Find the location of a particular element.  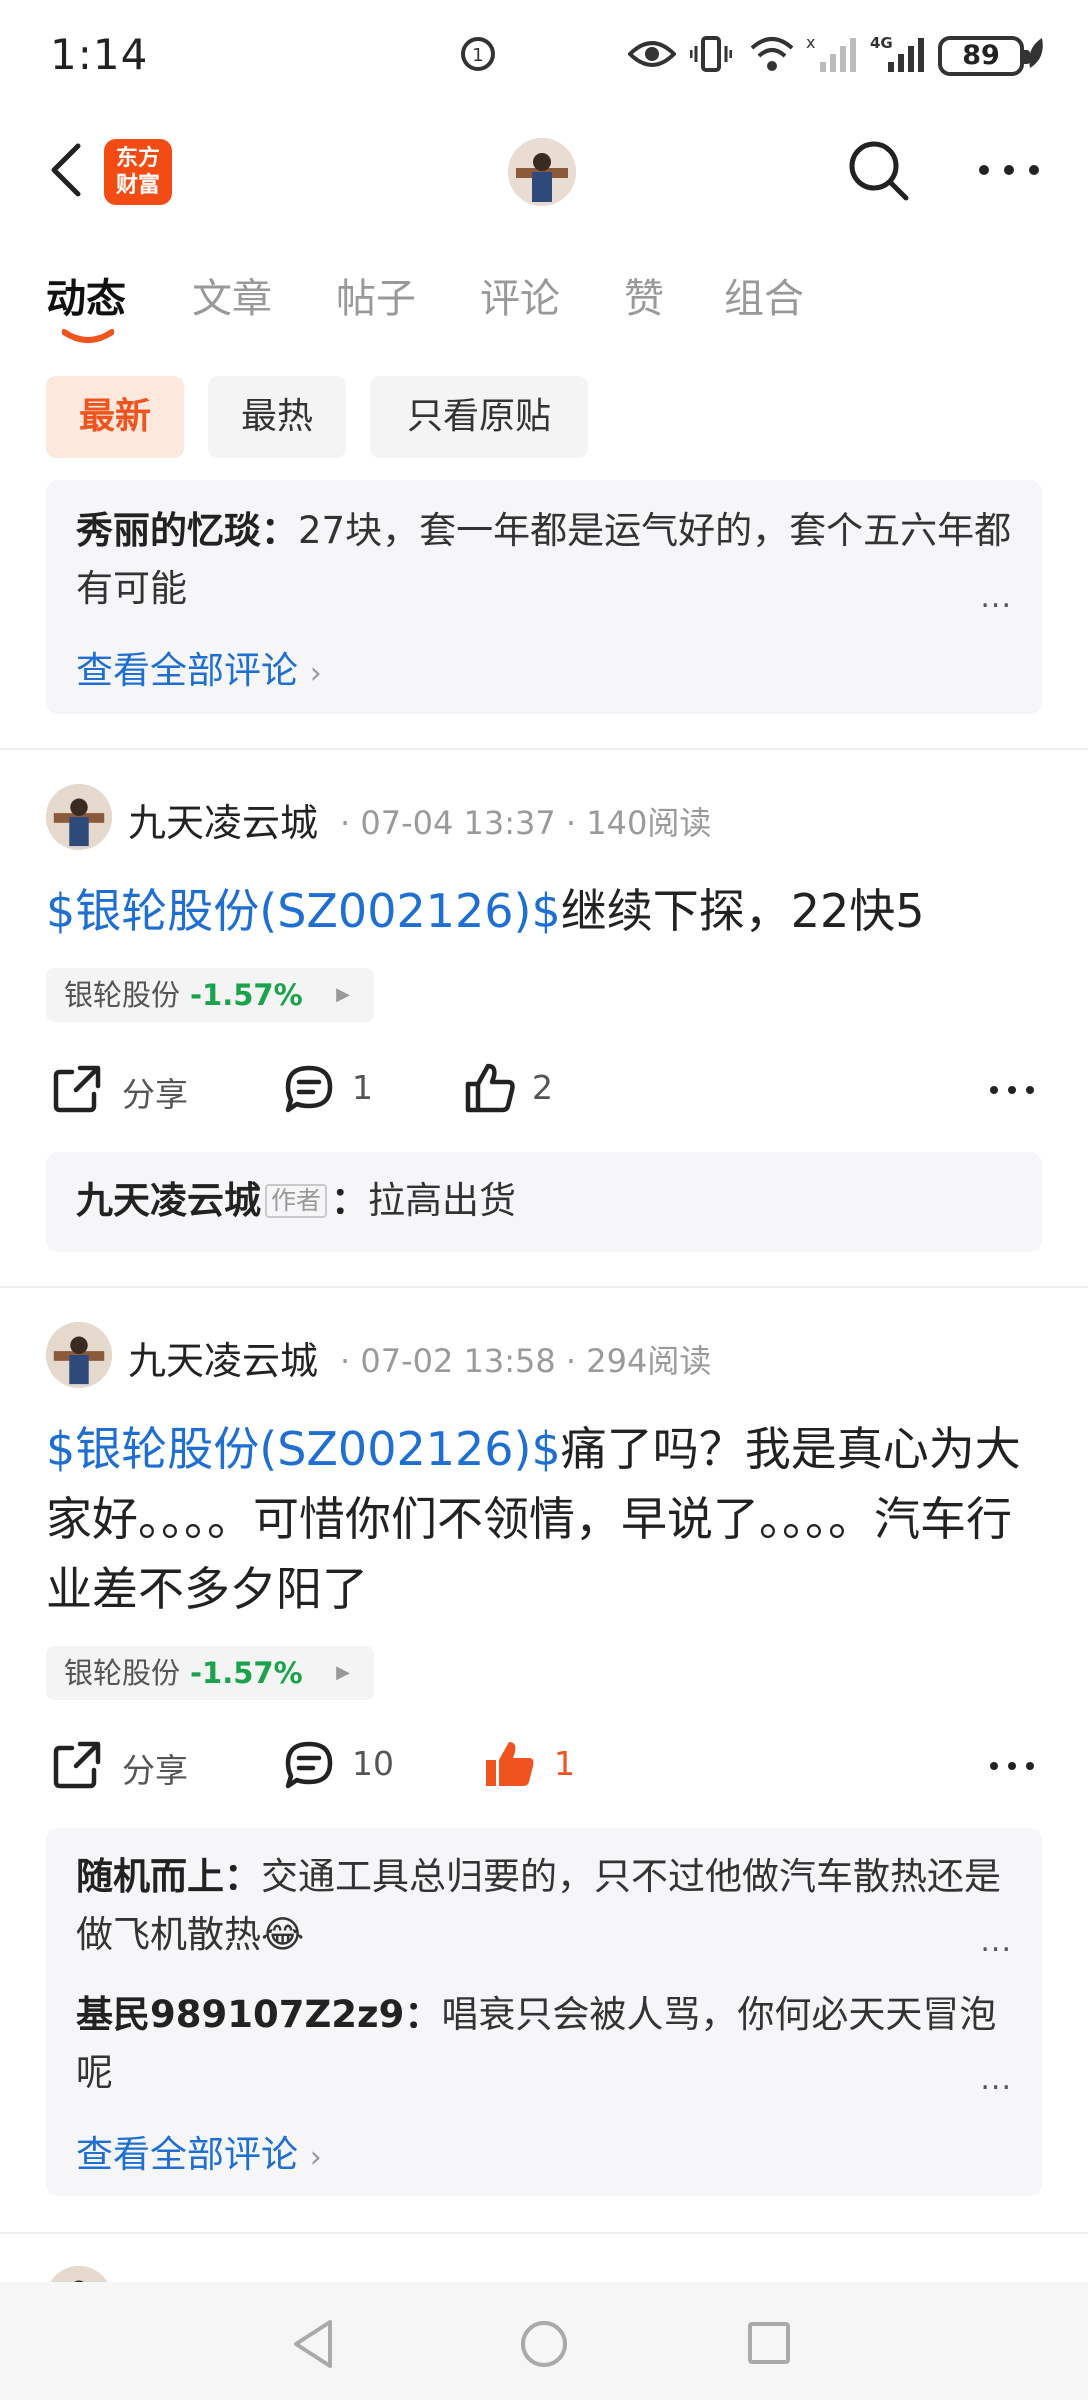

data-saver-icon: 1 is located at coordinates (478, 54).